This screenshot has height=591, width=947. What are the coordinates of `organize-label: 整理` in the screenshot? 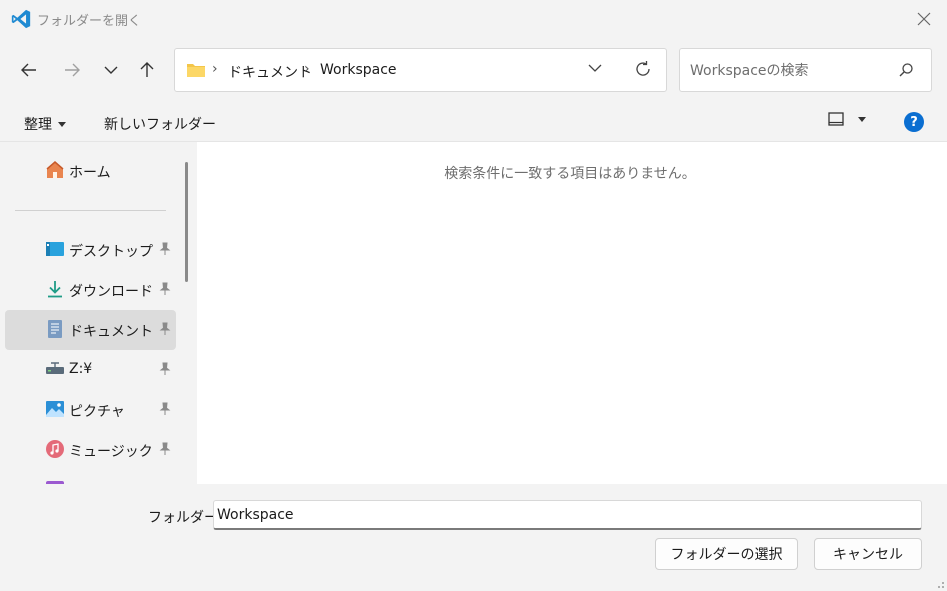 It's located at (38, 125).